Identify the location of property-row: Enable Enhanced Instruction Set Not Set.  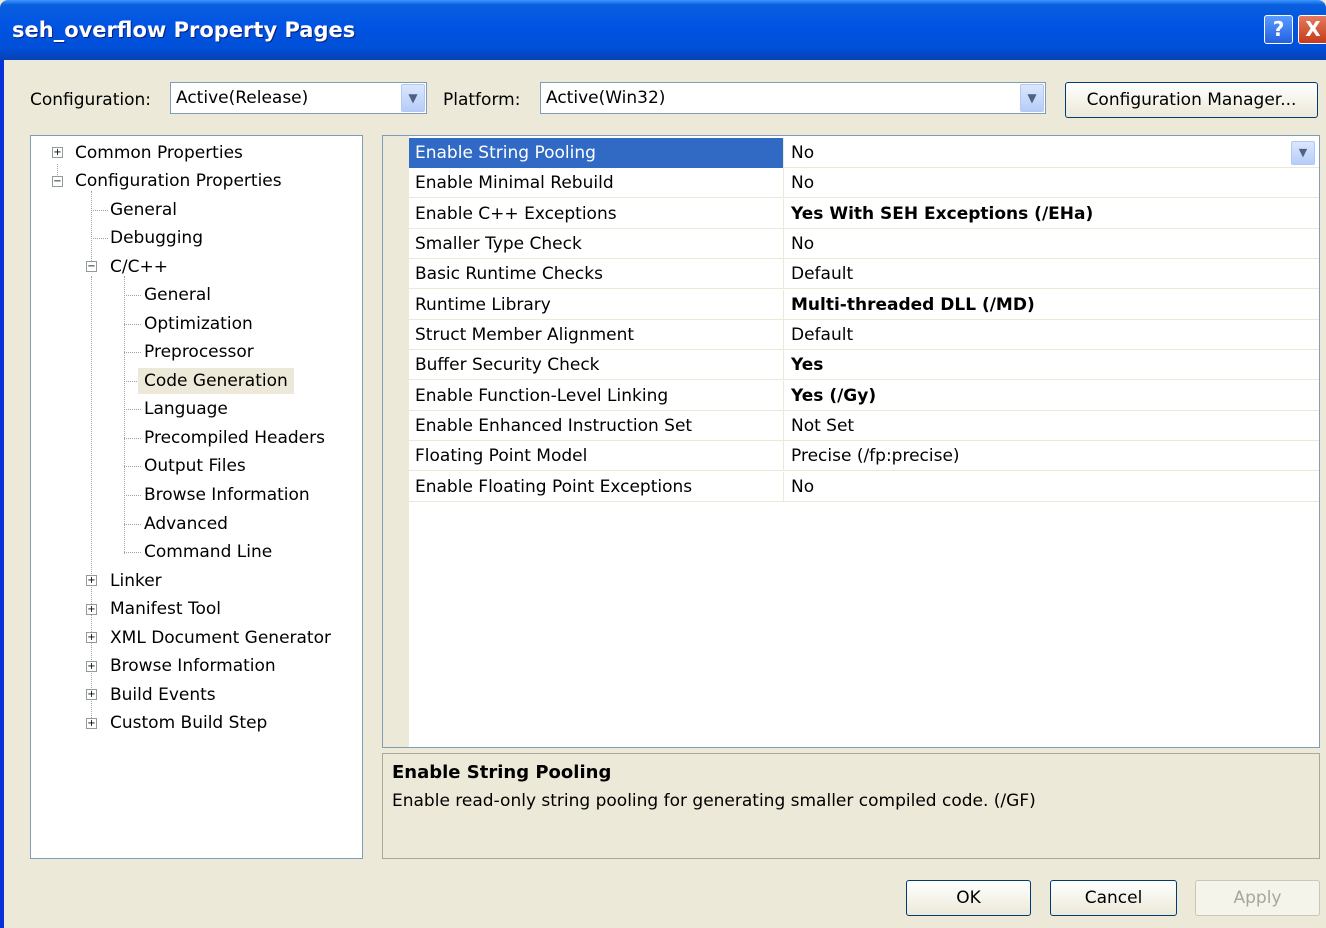
(864, 426).